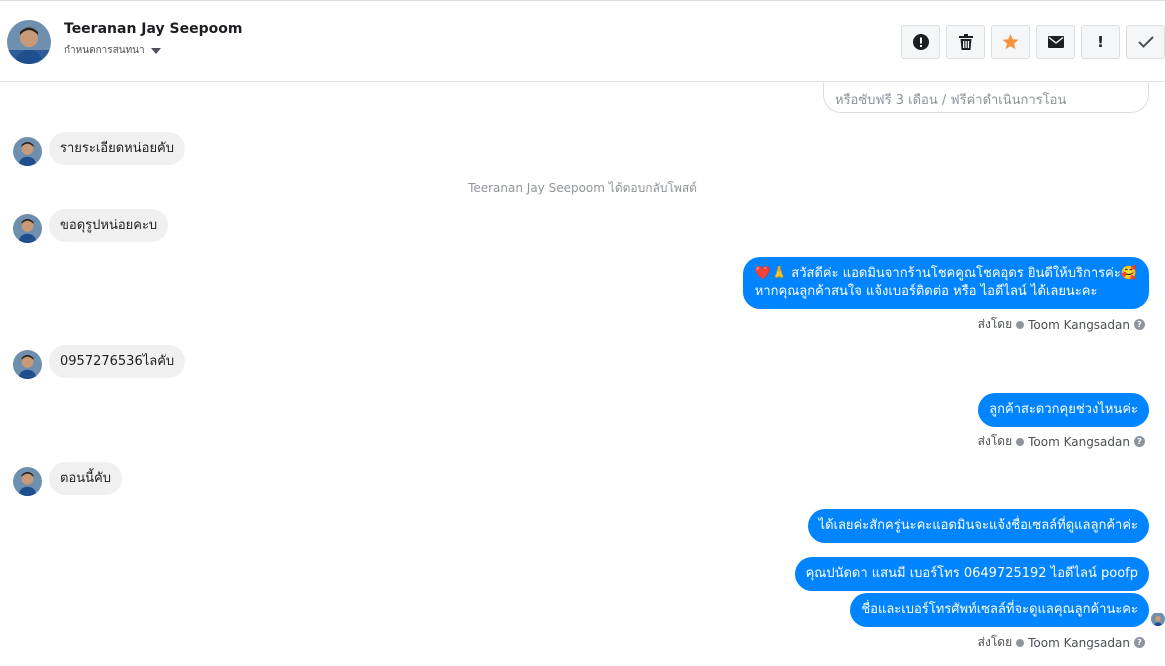 This screenshot has width=1165, height=666. Describe the element at coordinates (117, 361) in the screenshot. I see `message-incoming: 0957276536ไลคับ` at that location.